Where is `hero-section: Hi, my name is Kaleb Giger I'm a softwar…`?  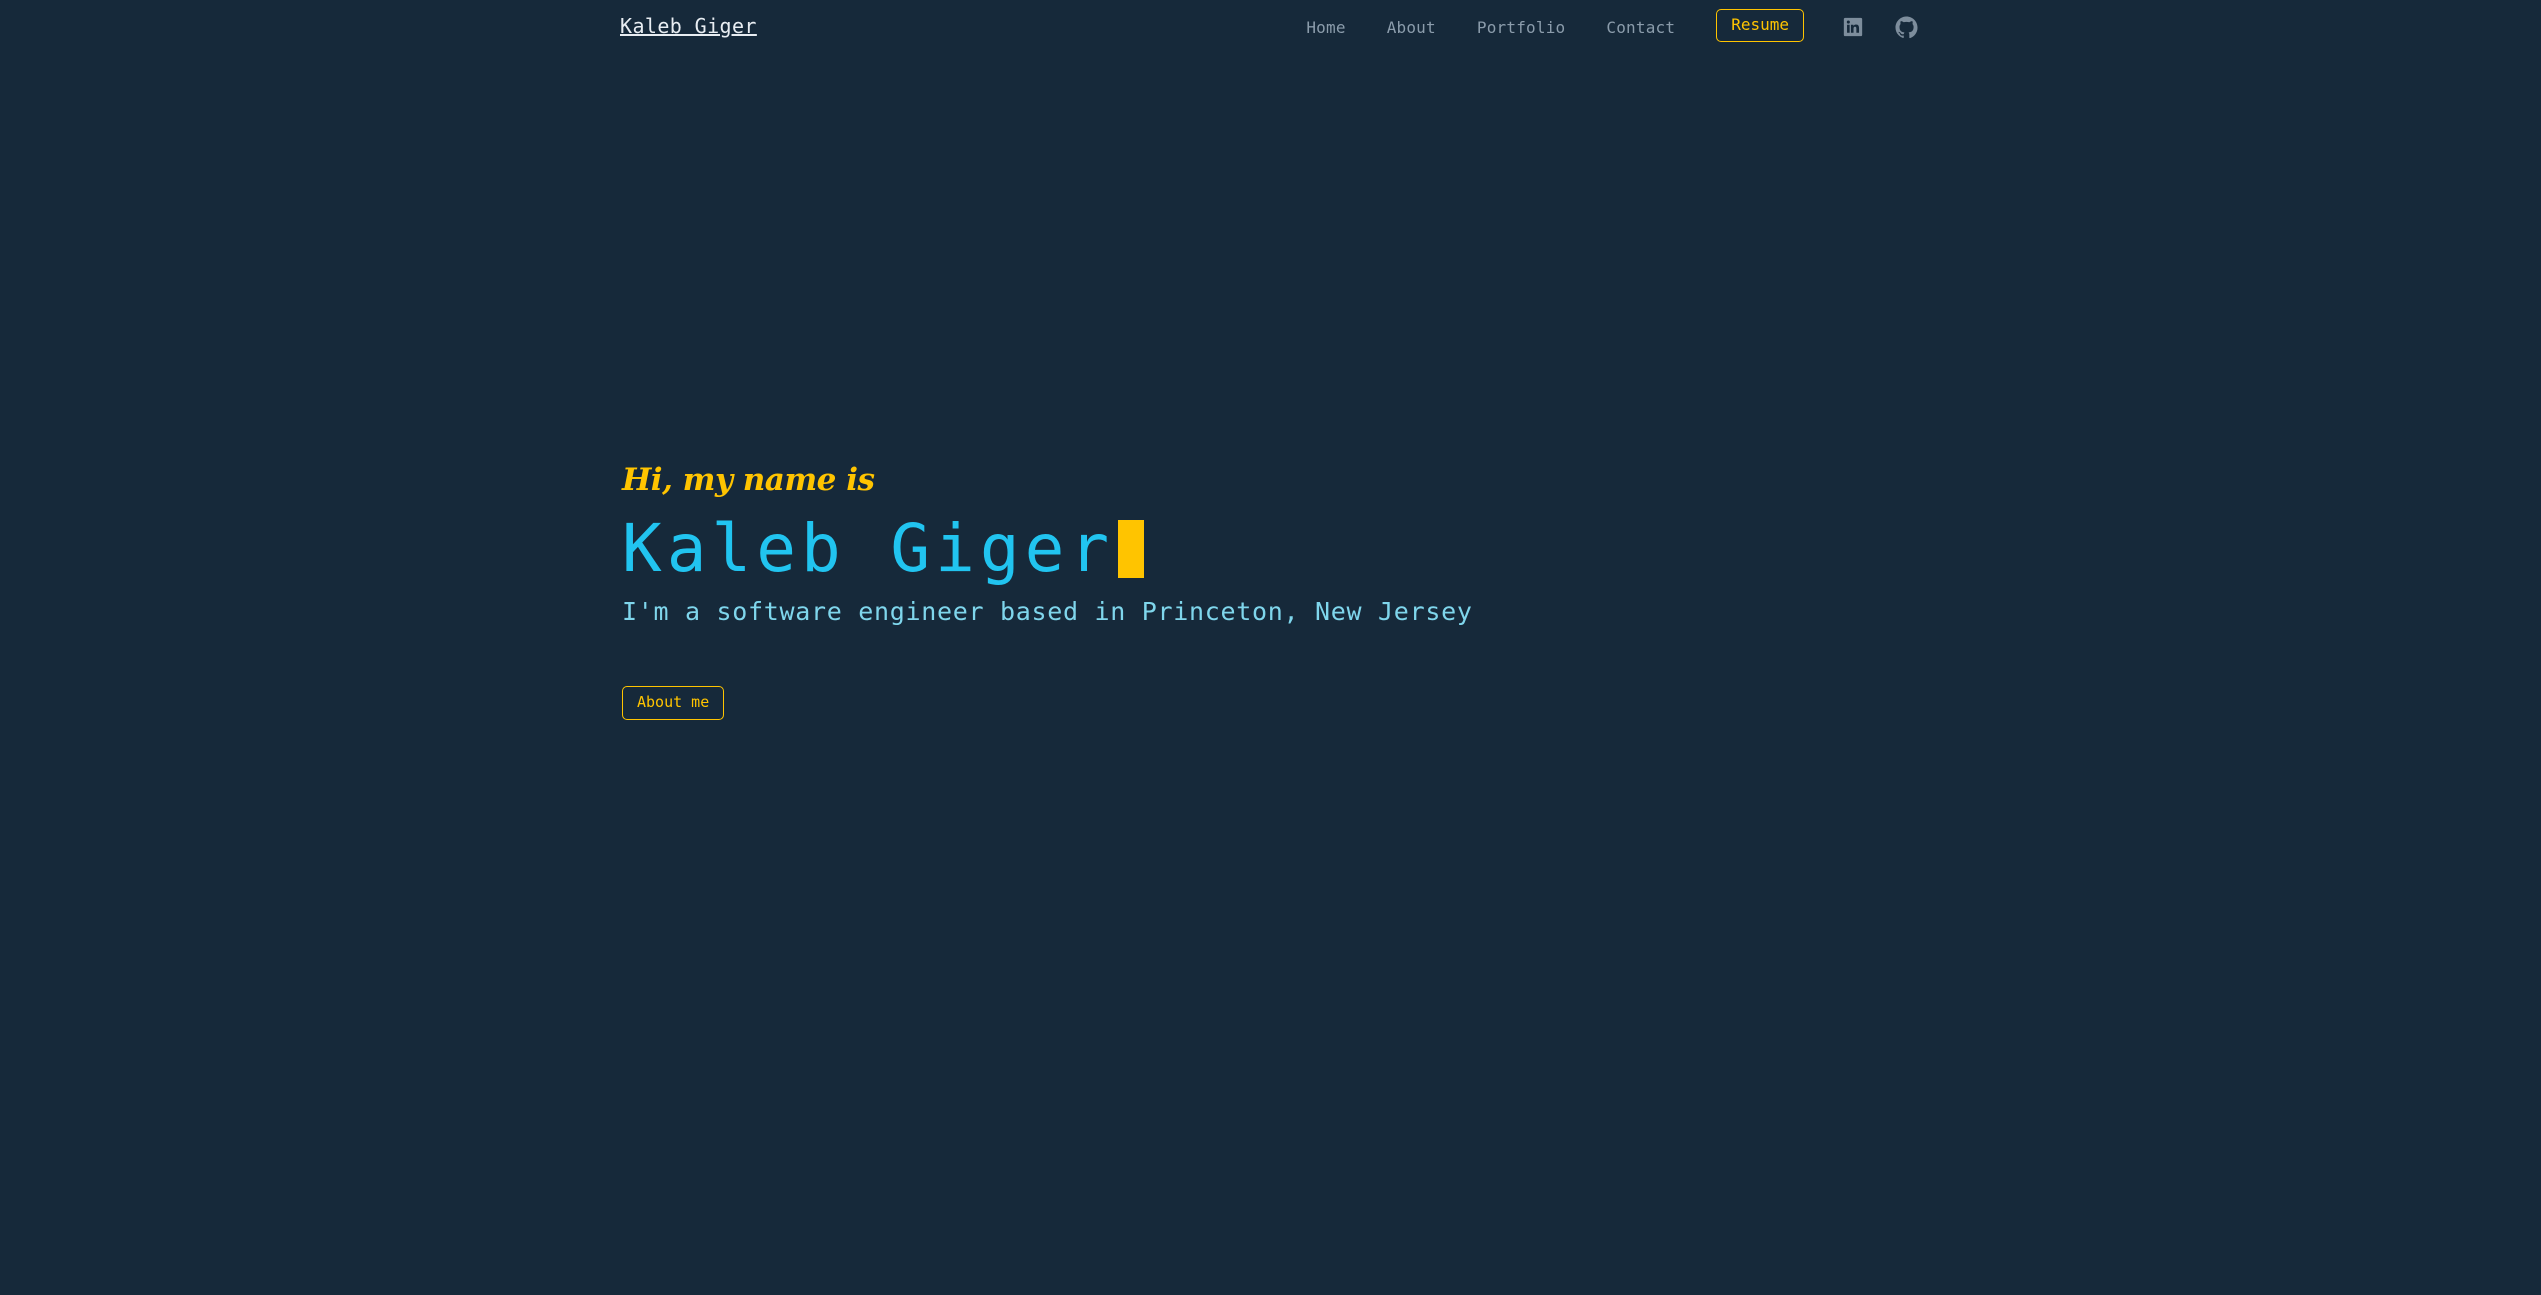
hero-section: Hi, my name is Kaleb Giger I'm a softwar… is located at coordinates (1272, 592).